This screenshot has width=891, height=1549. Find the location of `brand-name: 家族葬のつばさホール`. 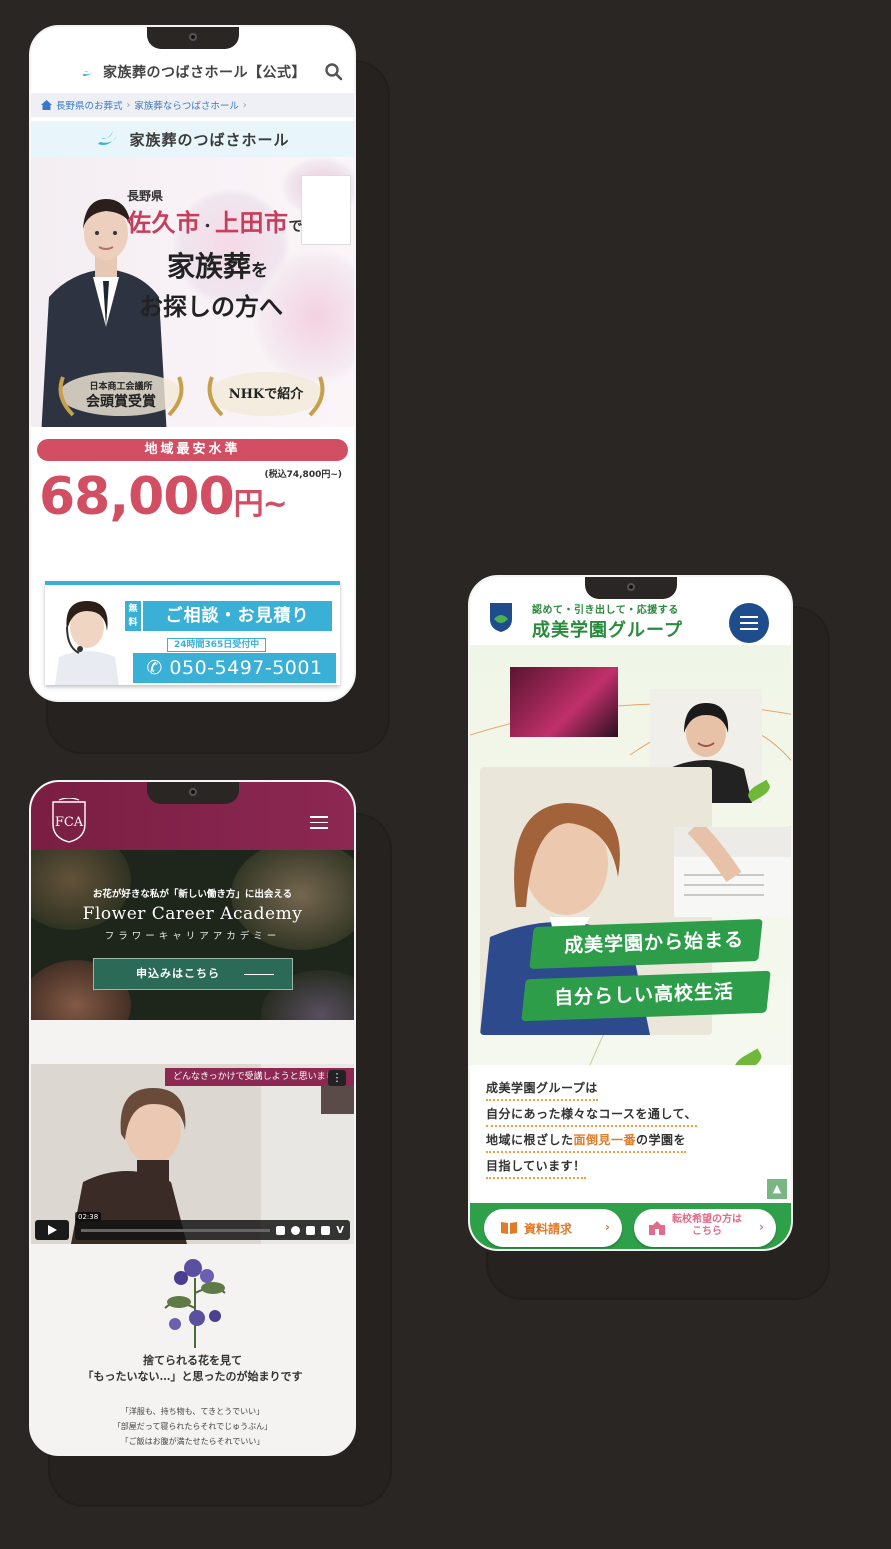

brand-name: 家族葬のつばさホール is located at coordinates (209, 139).